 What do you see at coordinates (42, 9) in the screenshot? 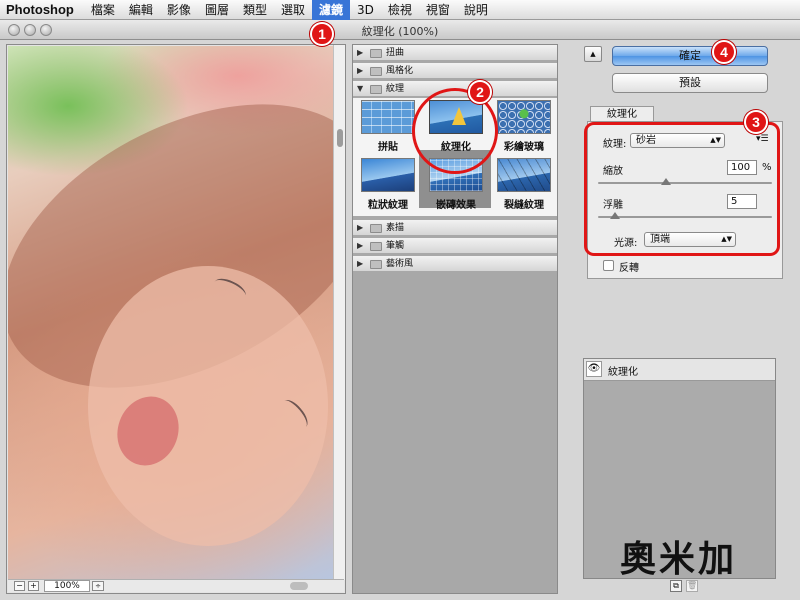
I see `app-name: Photoshop` at bounding box center [42, 9].